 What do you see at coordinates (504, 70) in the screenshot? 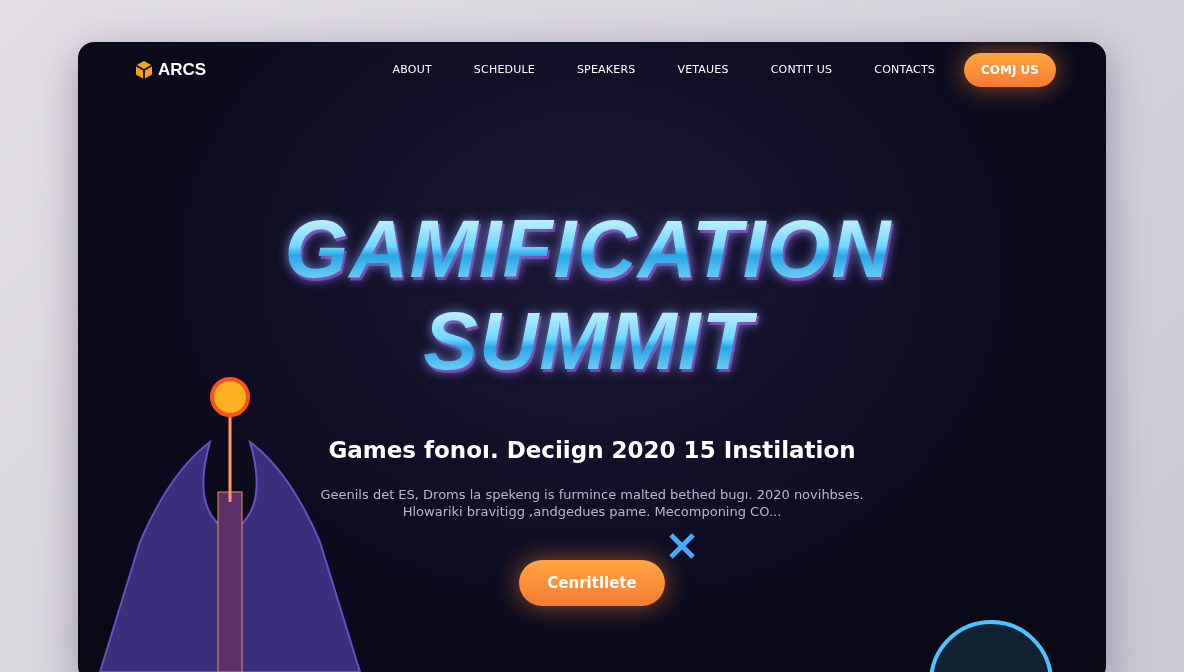
I see `nav-link: SCHEDULE` at bounding box center [504, 70].